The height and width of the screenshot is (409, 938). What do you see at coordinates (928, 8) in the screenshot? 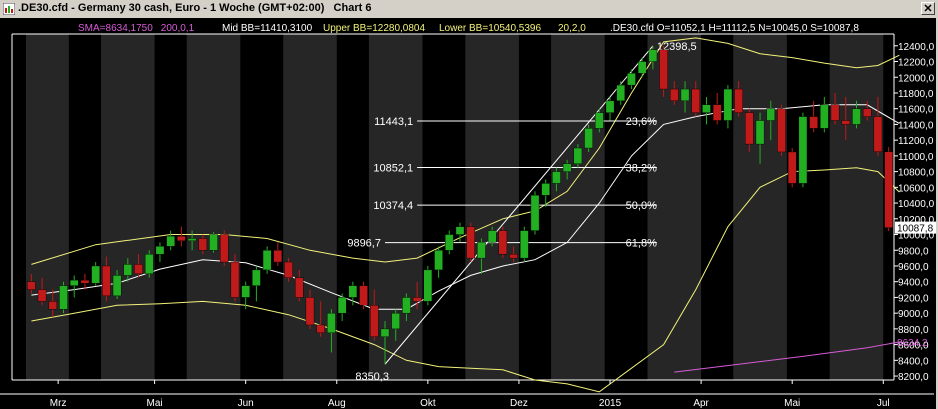
I see `close-button` at bounding box center [928, 8].